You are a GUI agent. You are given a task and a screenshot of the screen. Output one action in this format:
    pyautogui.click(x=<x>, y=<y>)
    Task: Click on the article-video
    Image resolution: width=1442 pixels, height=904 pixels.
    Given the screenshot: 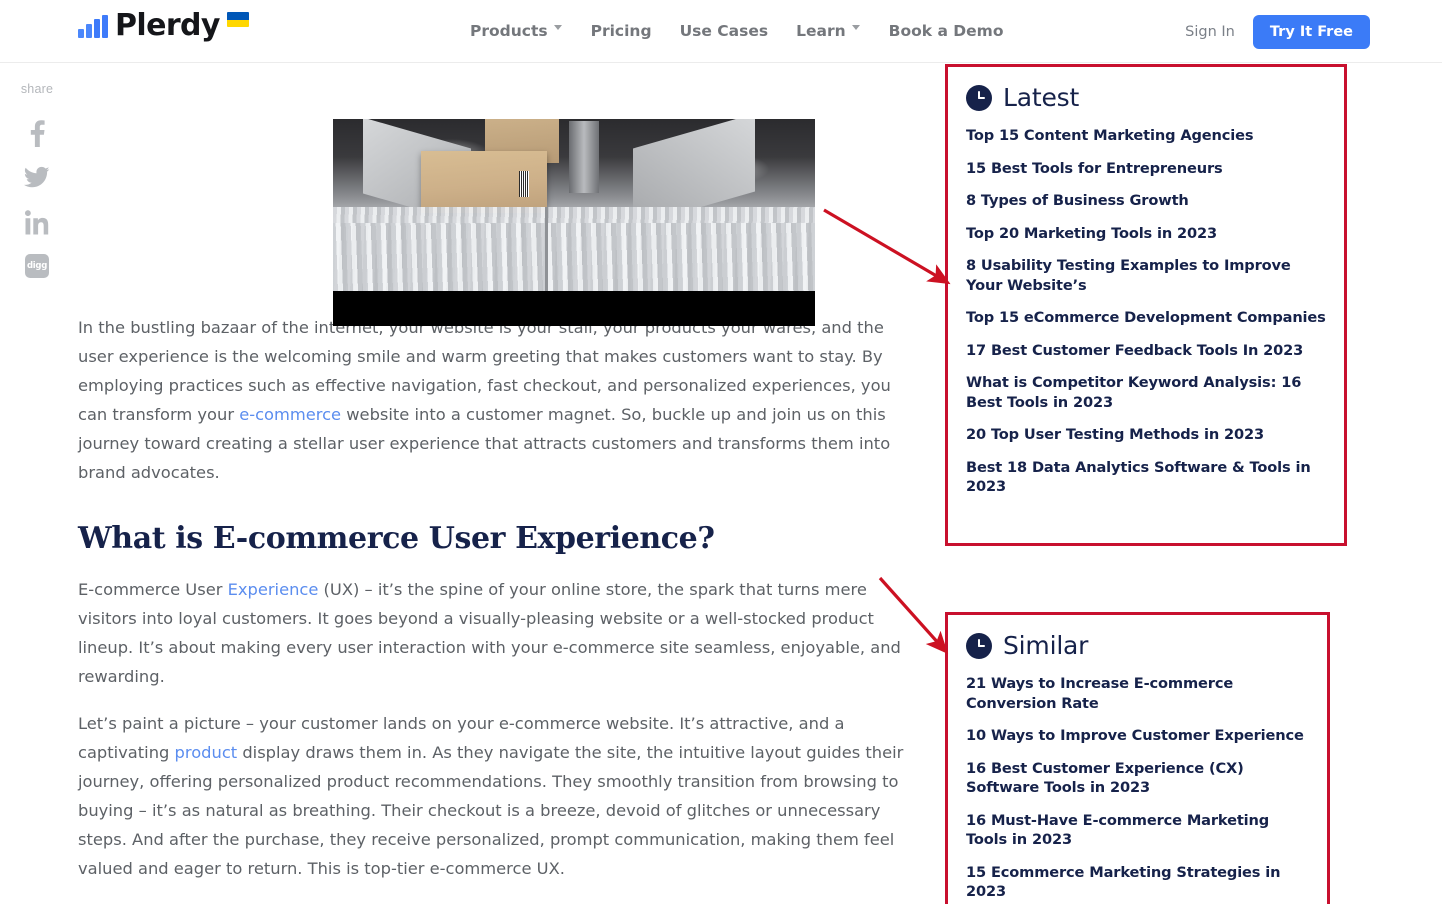 What is the action you would take?
    pyautogui.click(x=574, y=222)
    